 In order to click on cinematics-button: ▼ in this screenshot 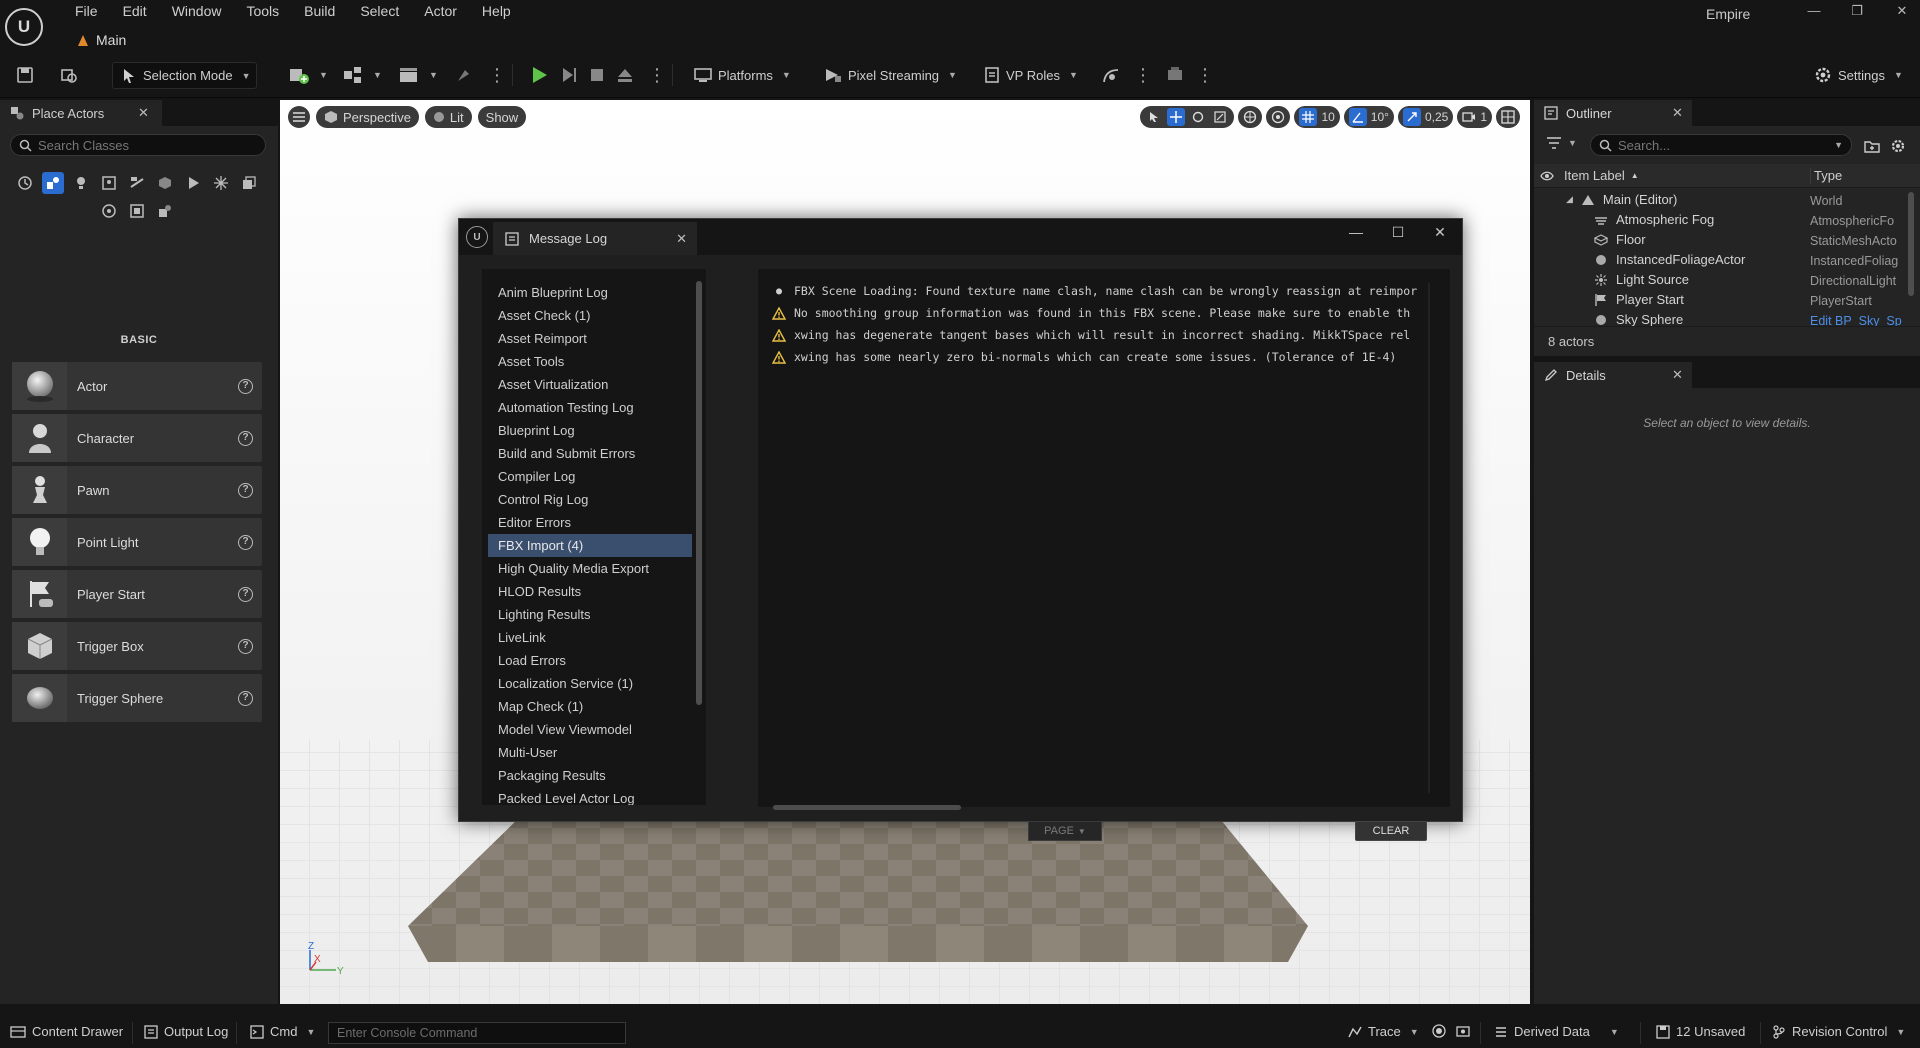, I will do `click(418, 75)`.